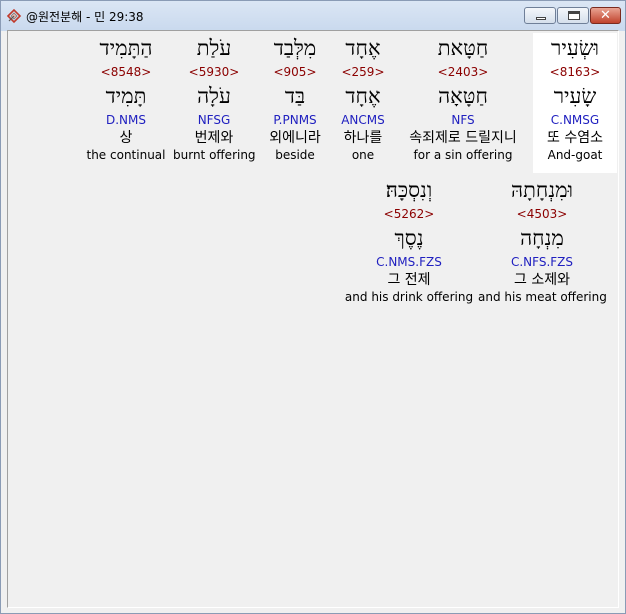 This screenshot has width=626, height=614. I want to click on strong-number: <259>, so click(363, 72).